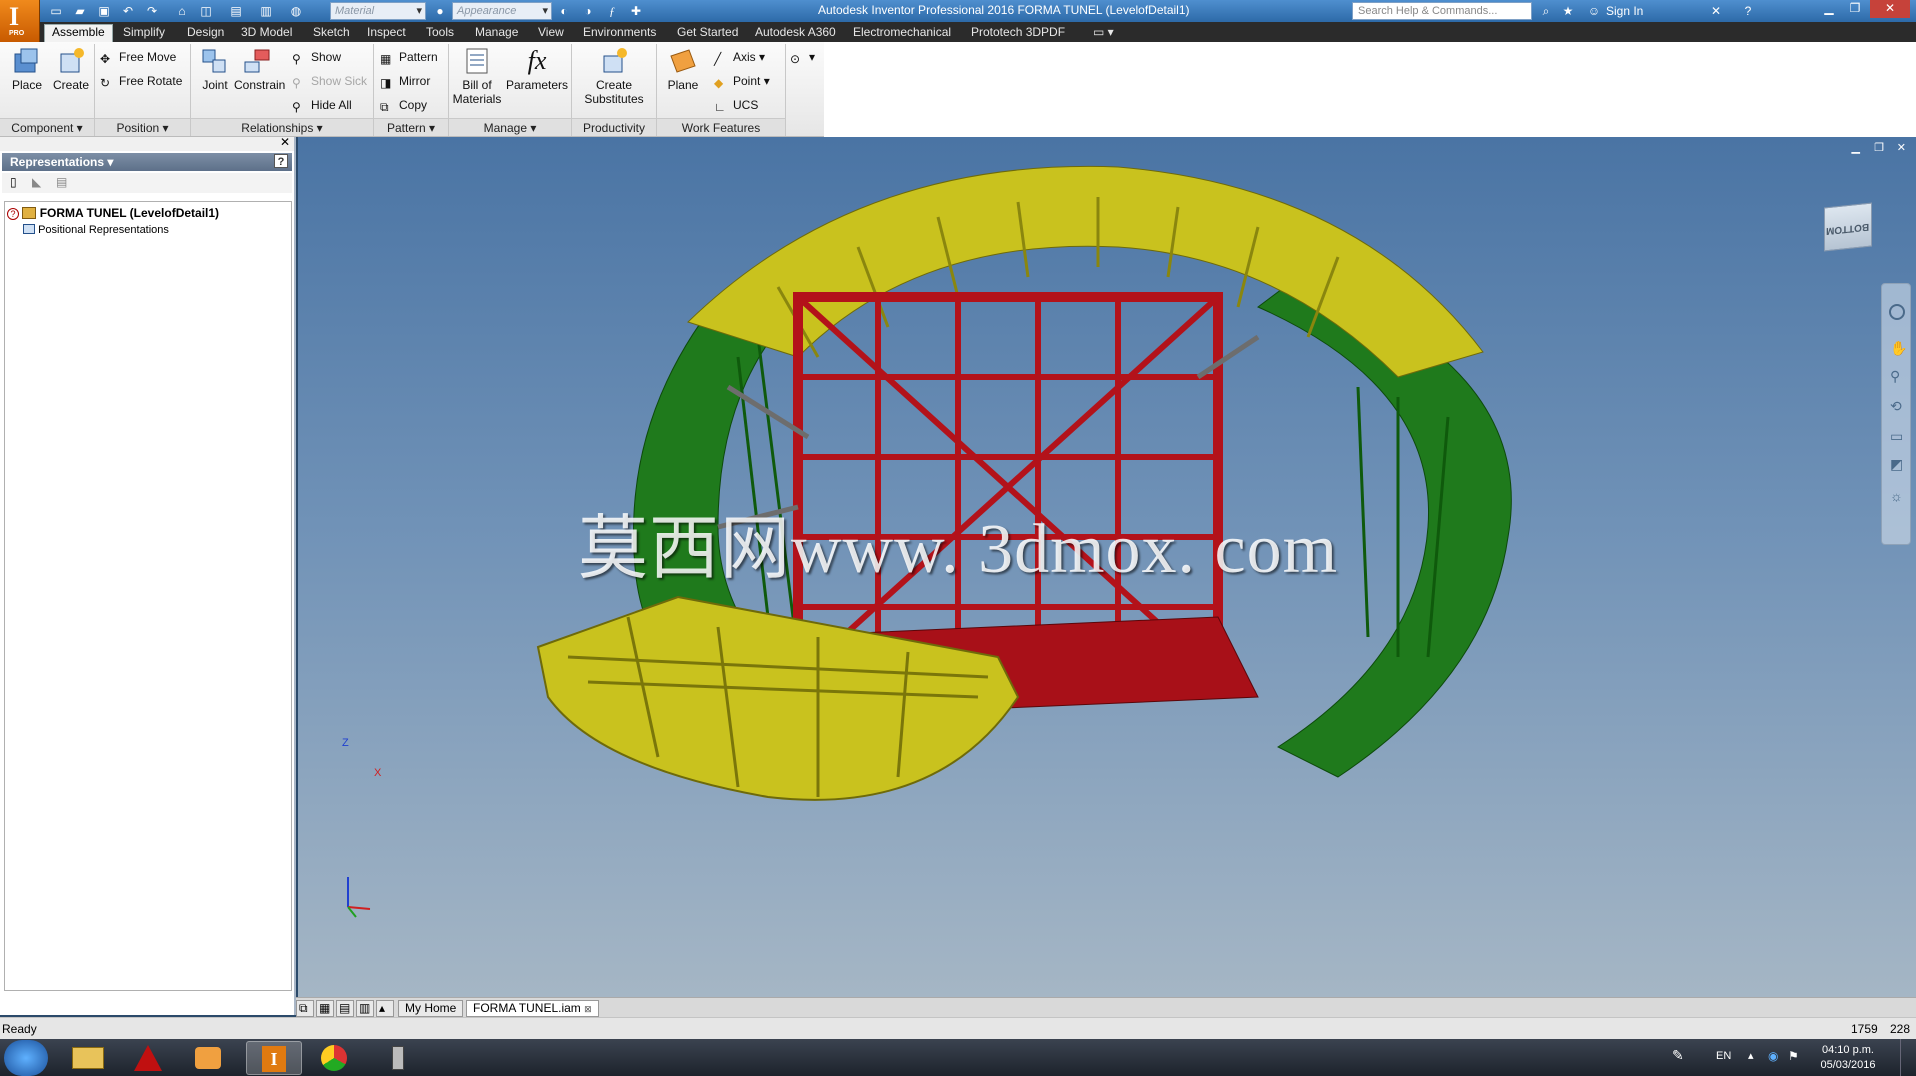 The image size is (1916, 1076). I want to click on properties-icon: ▤, so click(61, 182).